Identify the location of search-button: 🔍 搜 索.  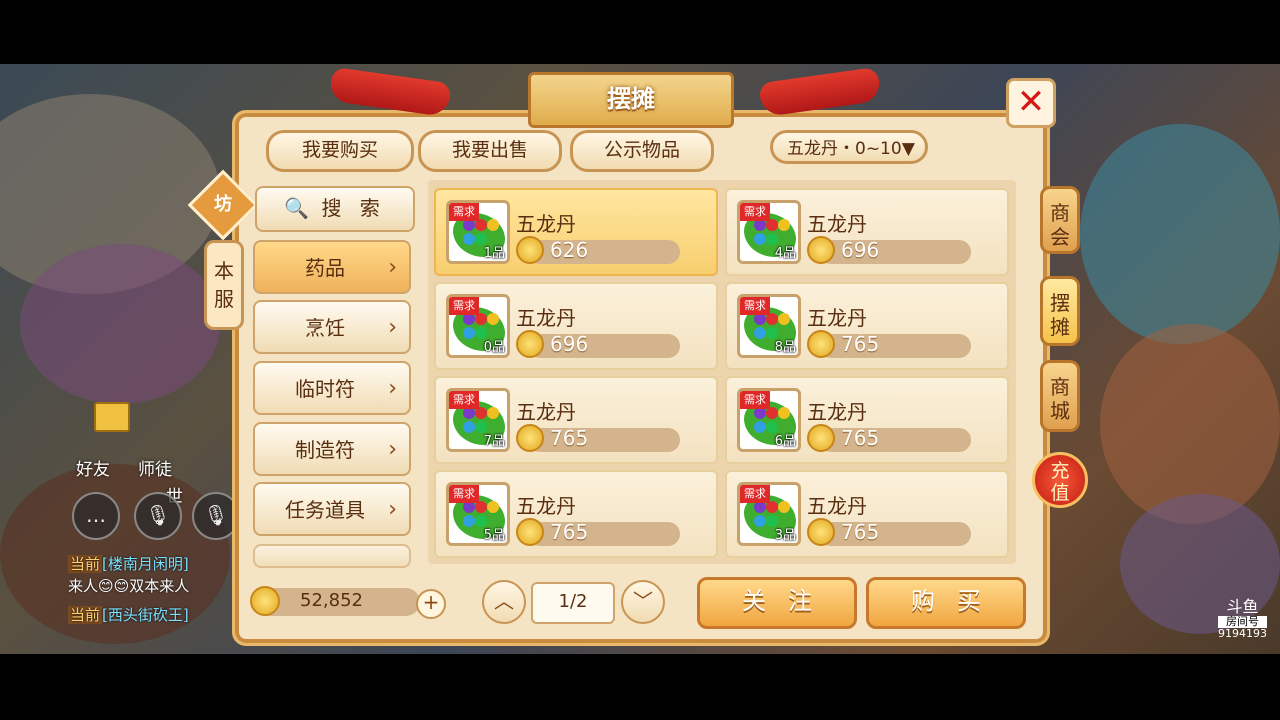
(335, 209).